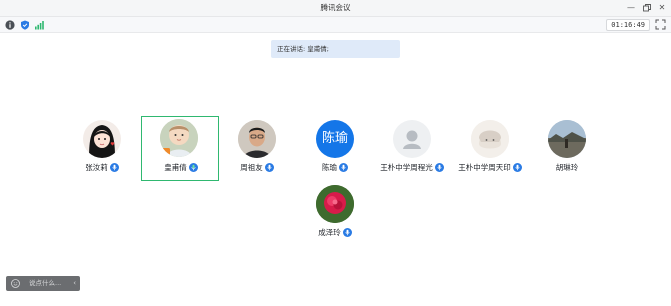  Describe the element at coordinates (662, 8) in the screenshot. I see `close-button: ✕` at that location.